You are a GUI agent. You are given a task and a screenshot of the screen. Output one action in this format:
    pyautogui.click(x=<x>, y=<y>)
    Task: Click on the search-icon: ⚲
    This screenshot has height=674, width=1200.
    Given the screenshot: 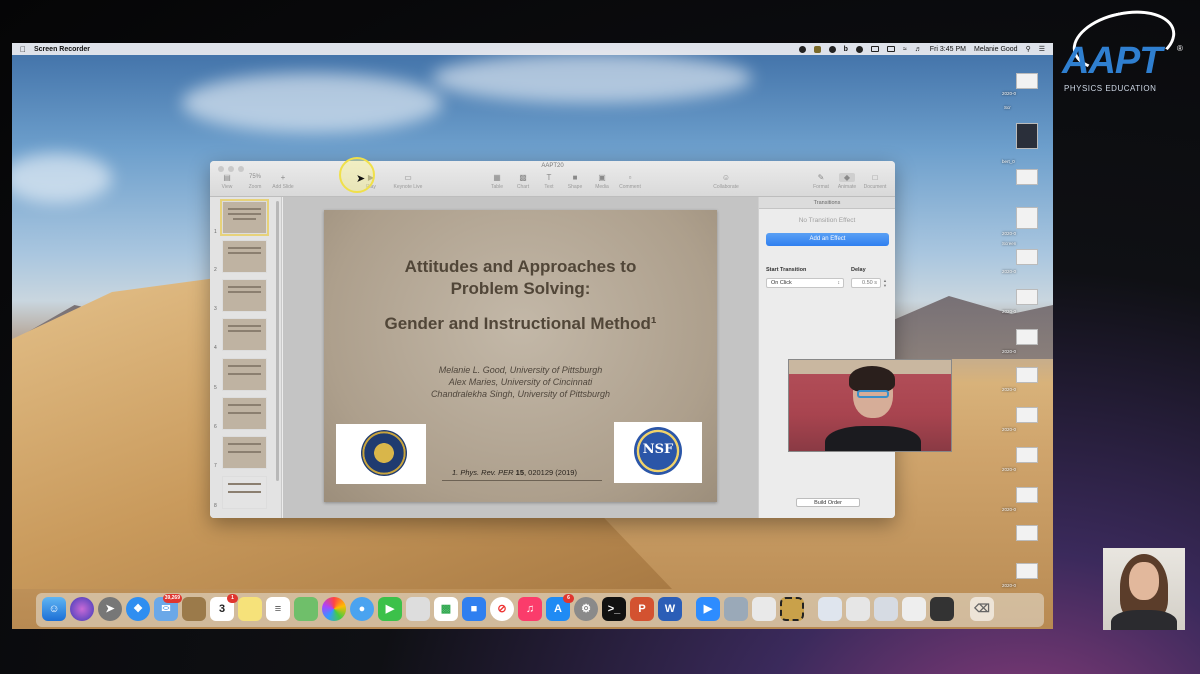 What is the action you would take?
    pyautogui.click(x=1028, y=49)
    